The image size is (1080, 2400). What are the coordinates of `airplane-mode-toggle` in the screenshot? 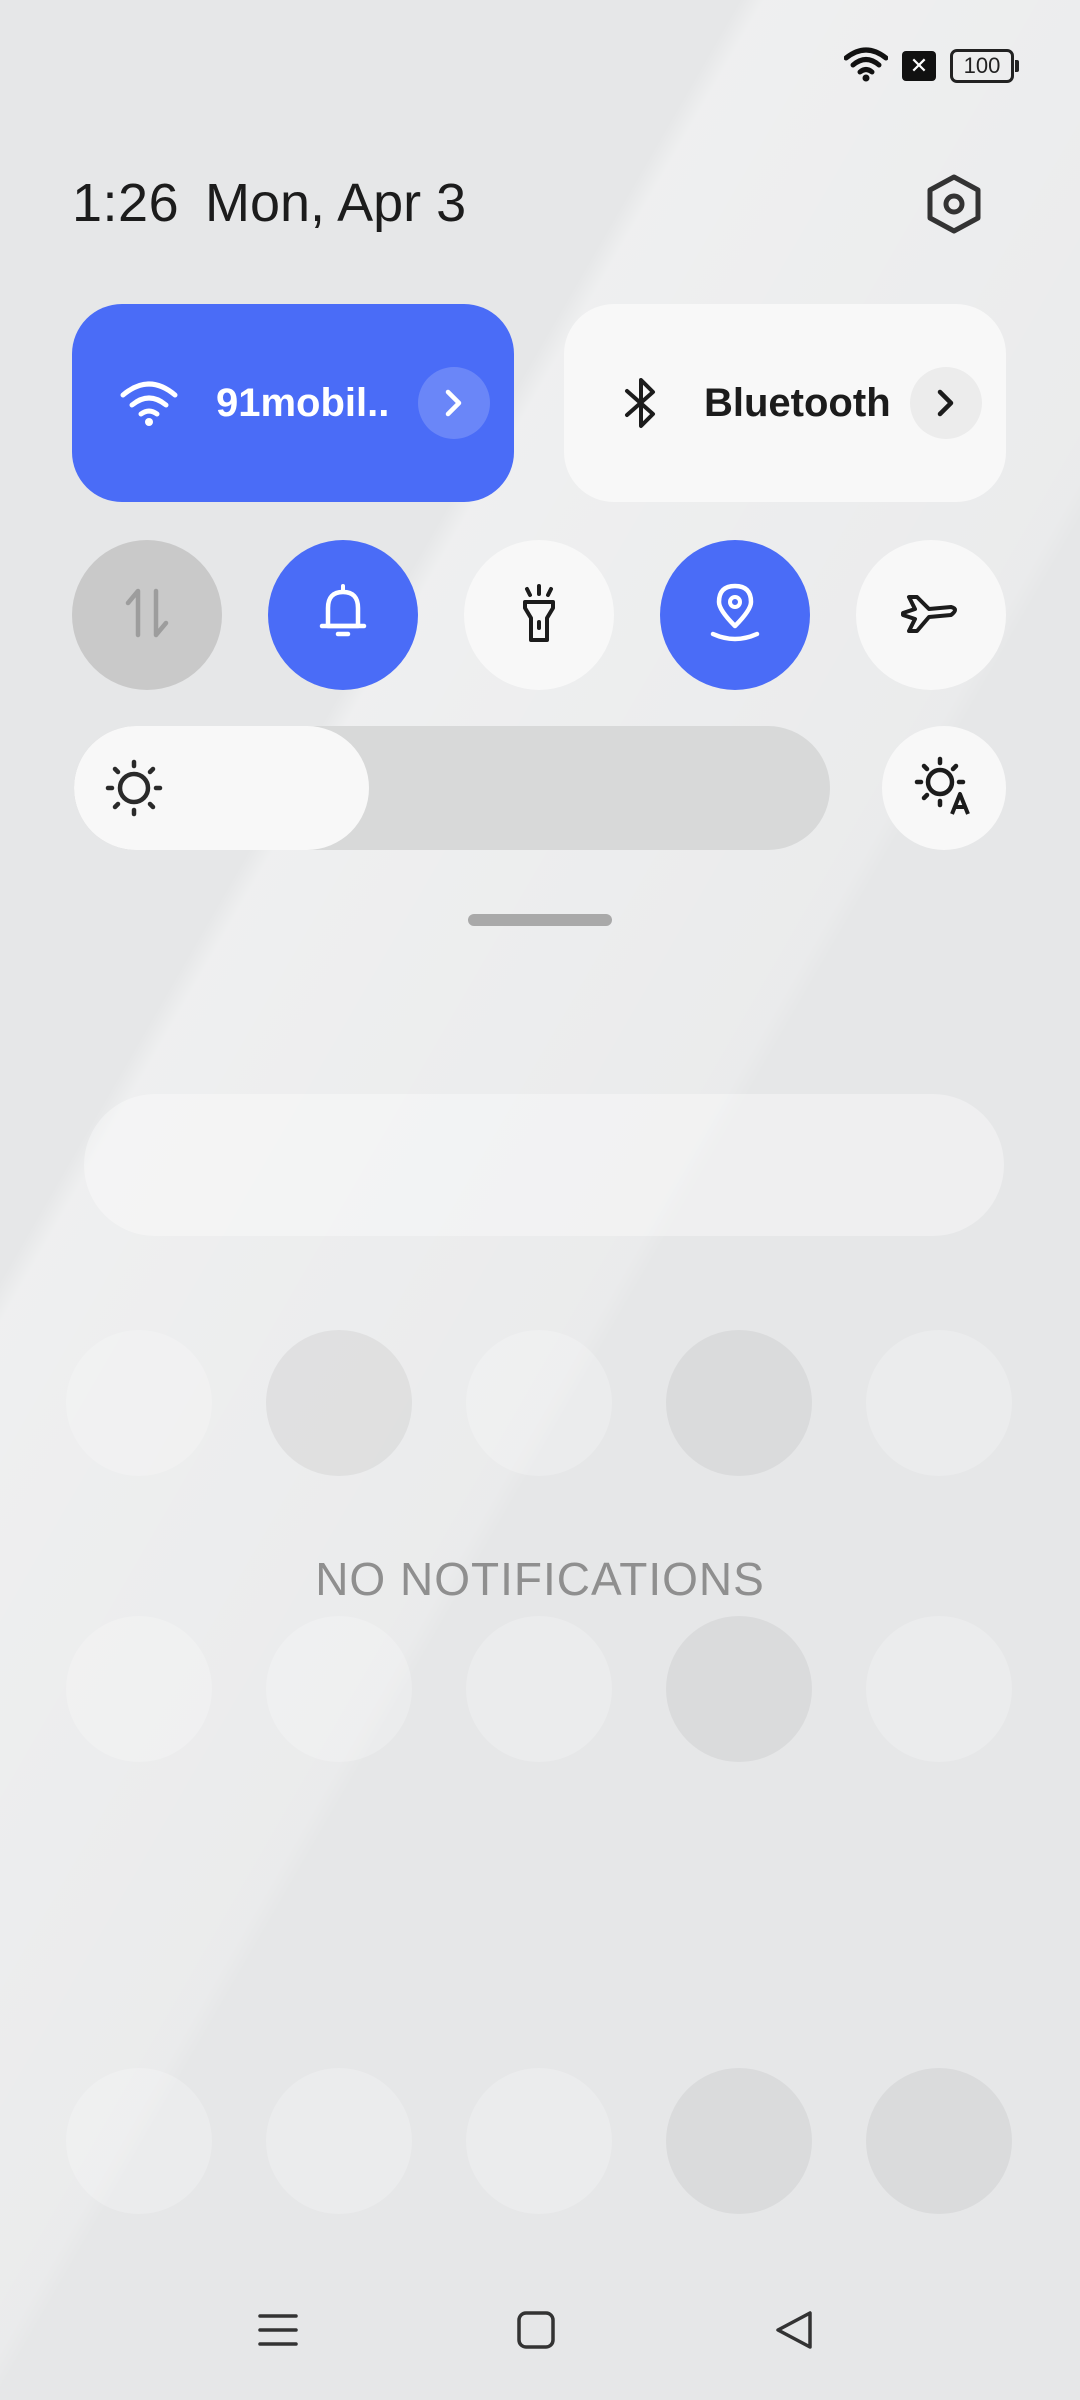 It's located at (931, 615).